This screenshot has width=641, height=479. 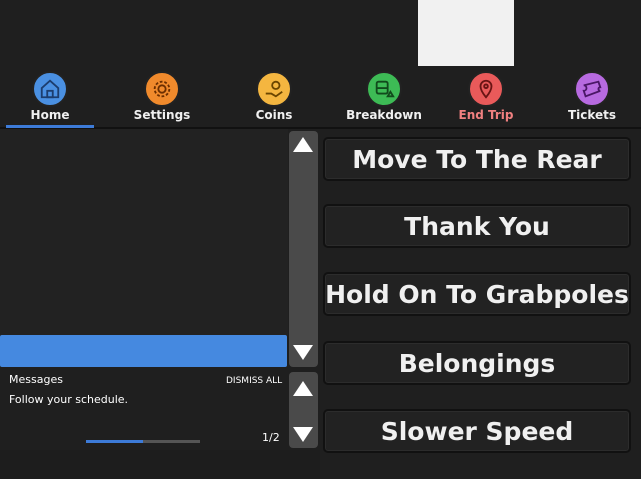 I want to click on nav-active-indicator, so click(x=50, y=126).